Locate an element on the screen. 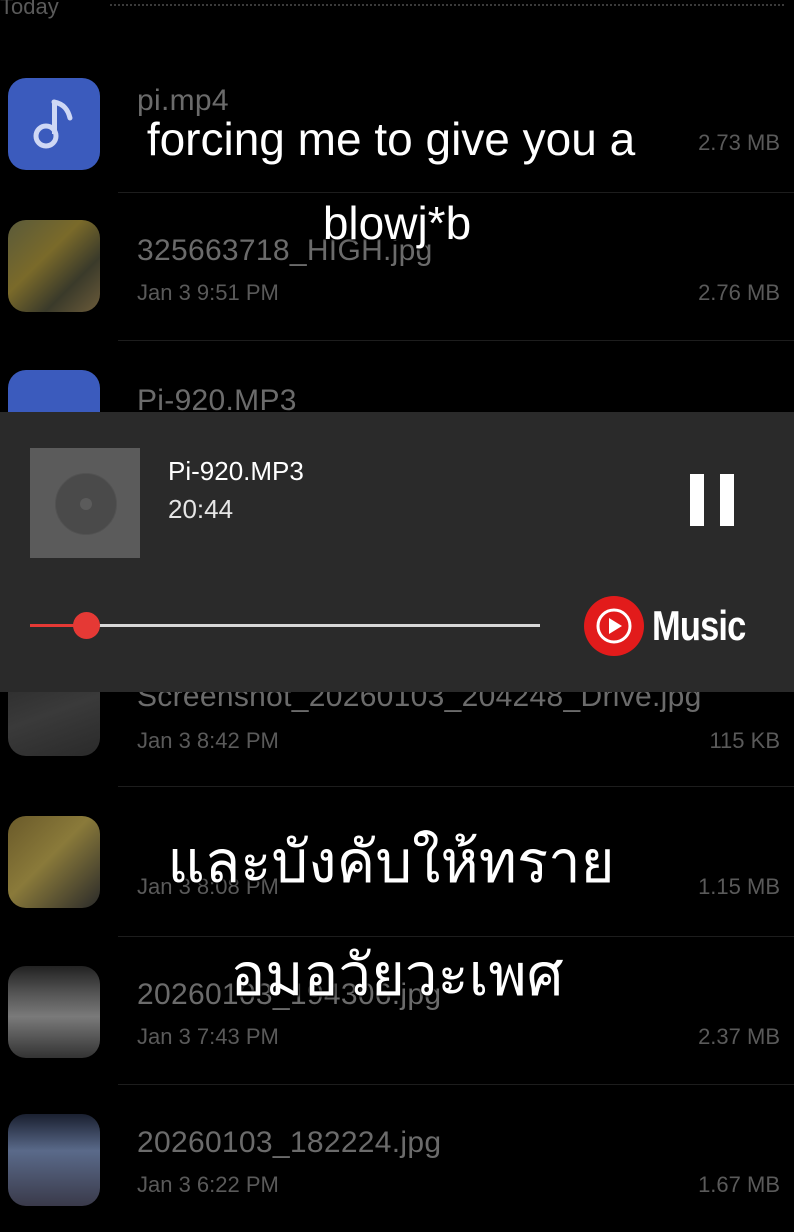  seek-bar-handle is located at coordinates (87, 625).